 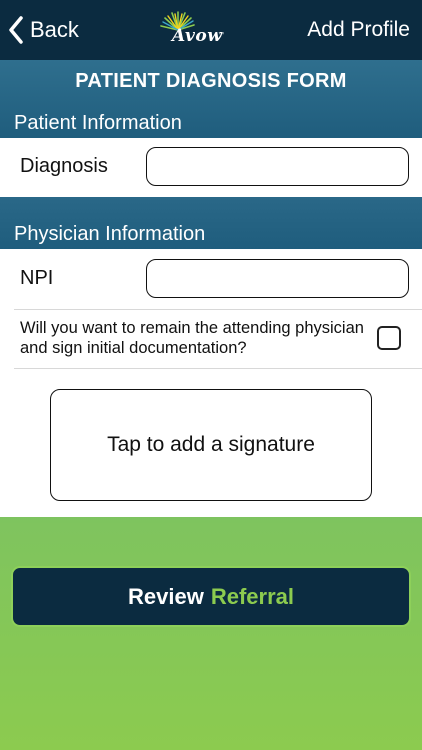 What do you see at coordinates (64, 166) in the screenshot?
I see `diagnosis-label: Diagnosis` at bounding box center [64, 166].